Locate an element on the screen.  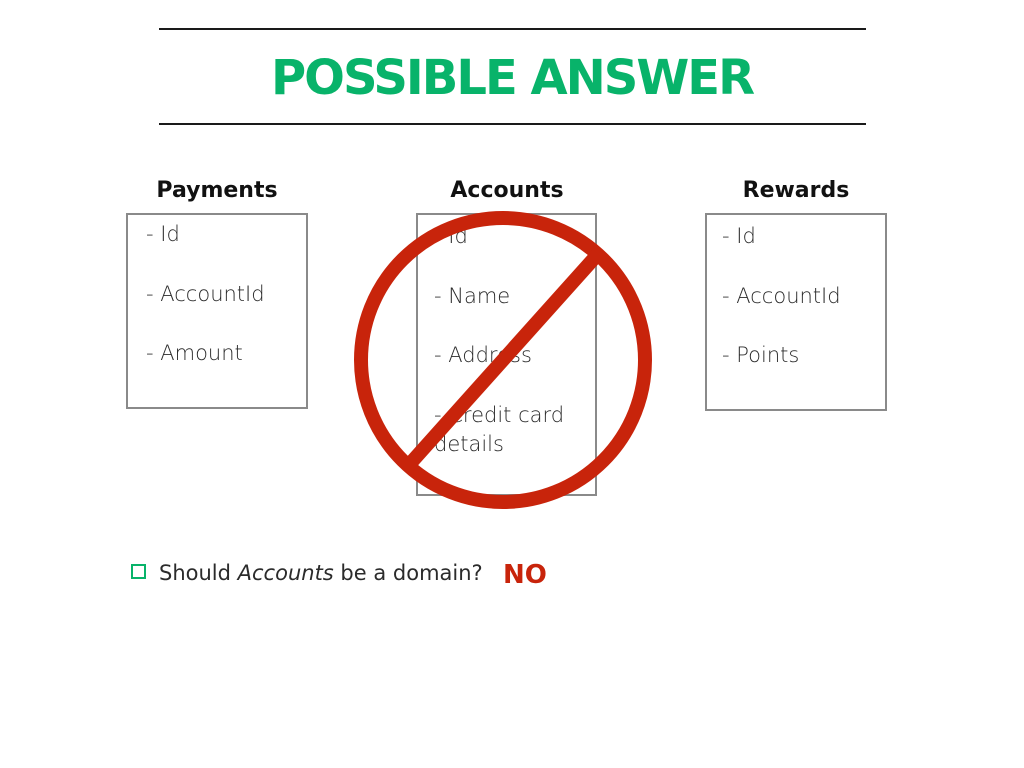
question-suffix: be a domain? is located at coordinates (408, 573).